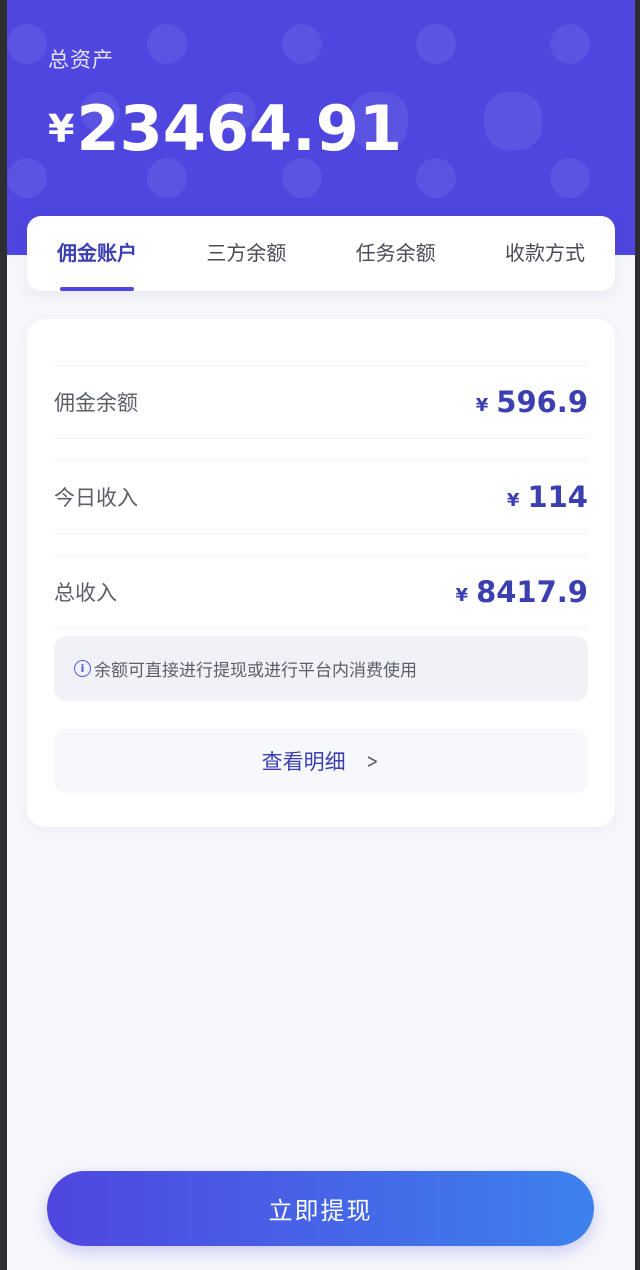  Describe the element at coordinates (81, 60) in the screenshot. I see `total-assets-title: 总资产` at that location.